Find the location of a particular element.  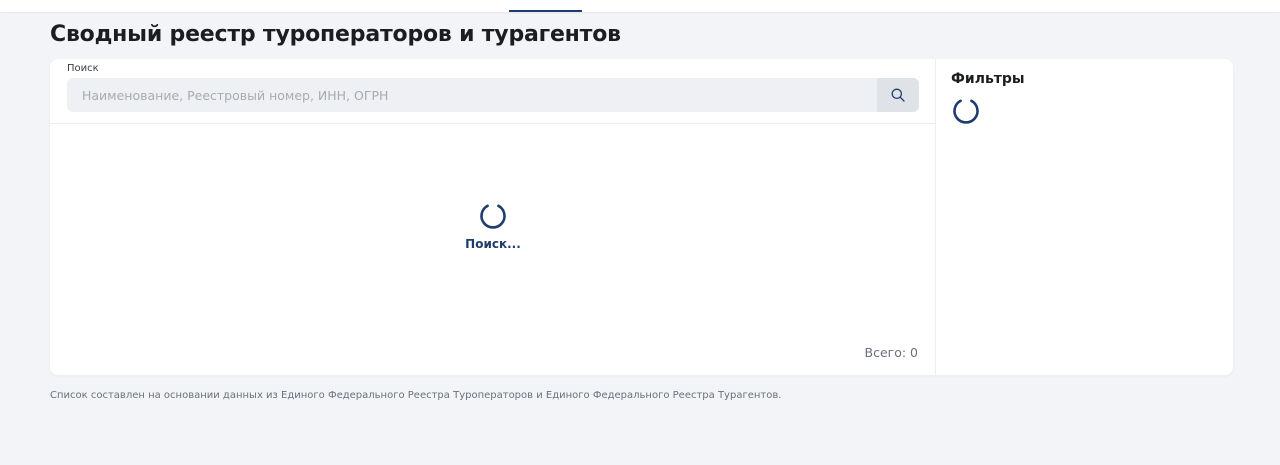

search-icon is located at coordinates (898, 95).